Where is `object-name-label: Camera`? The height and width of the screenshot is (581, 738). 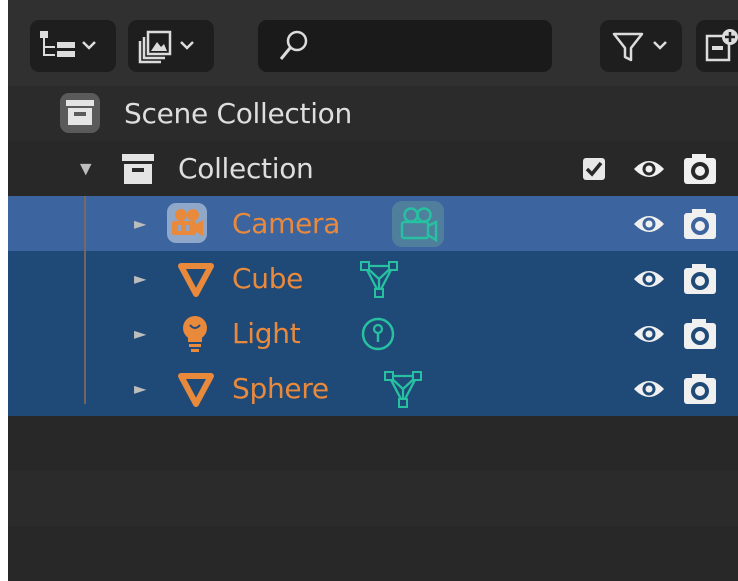 object-name-label: Camera is located at coordinates (286, 223).